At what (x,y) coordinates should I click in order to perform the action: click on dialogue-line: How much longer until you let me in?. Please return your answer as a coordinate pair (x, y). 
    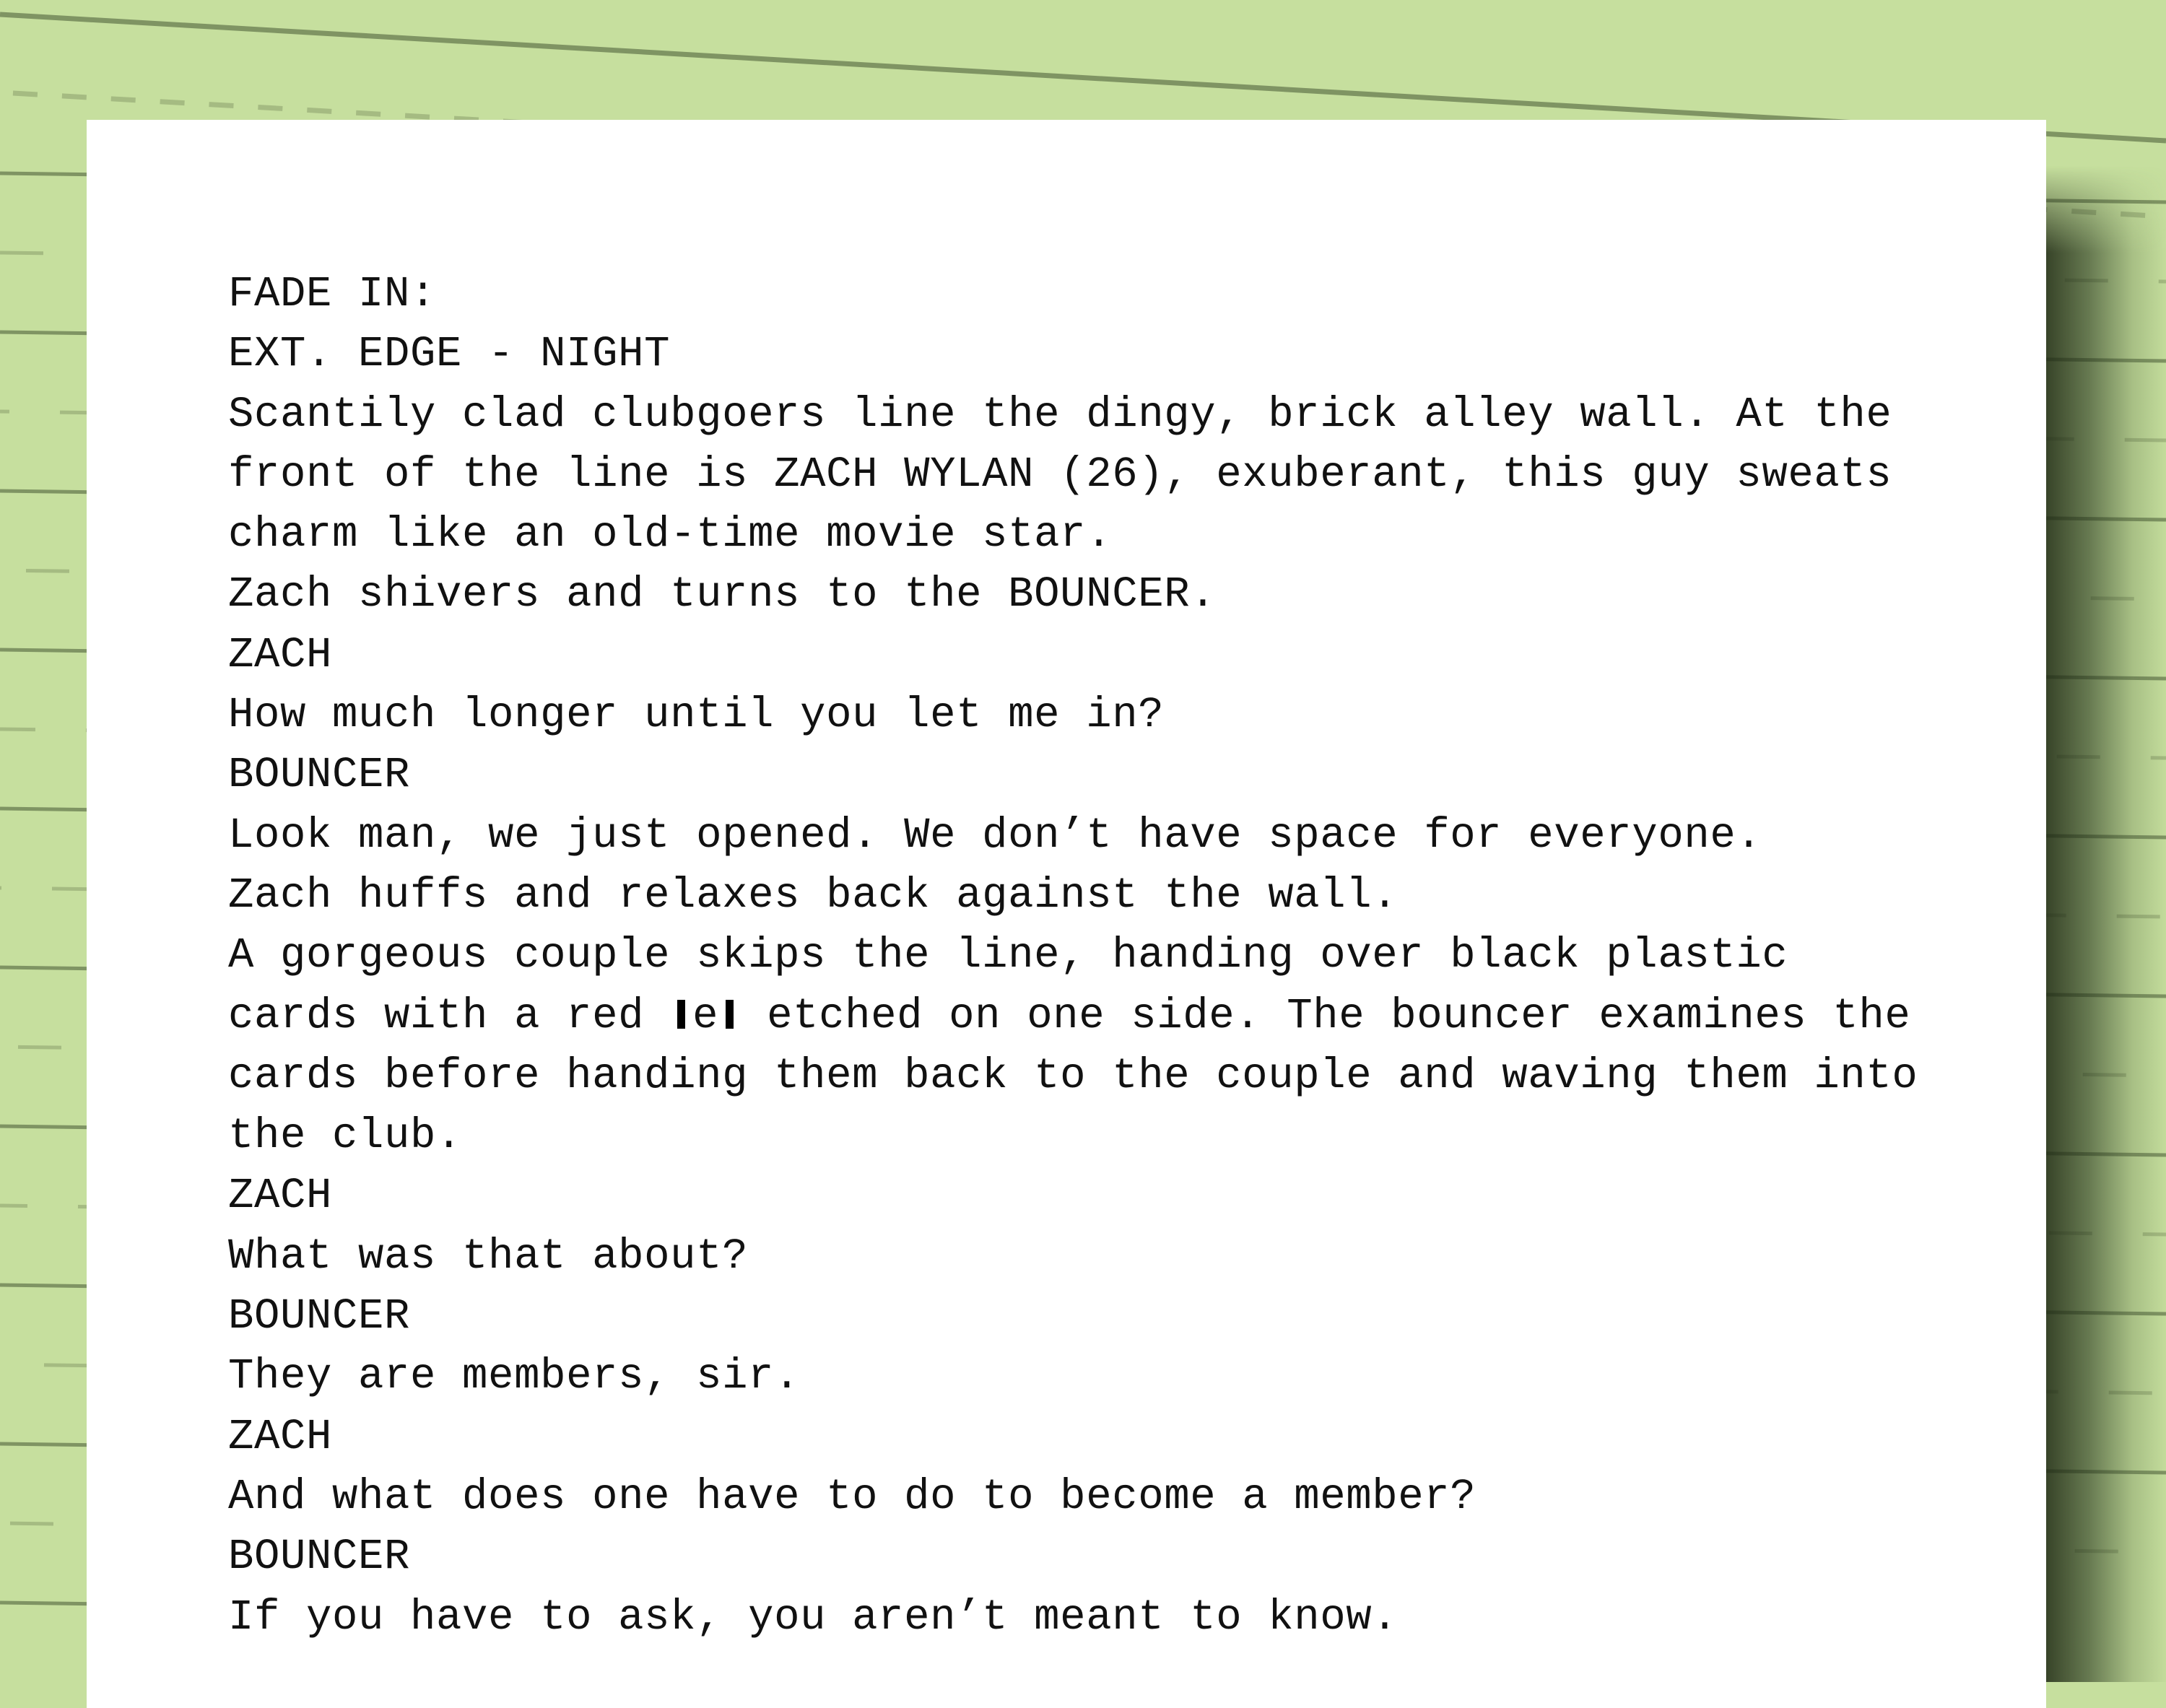
    Looking at the image, I should click on (696, 716).